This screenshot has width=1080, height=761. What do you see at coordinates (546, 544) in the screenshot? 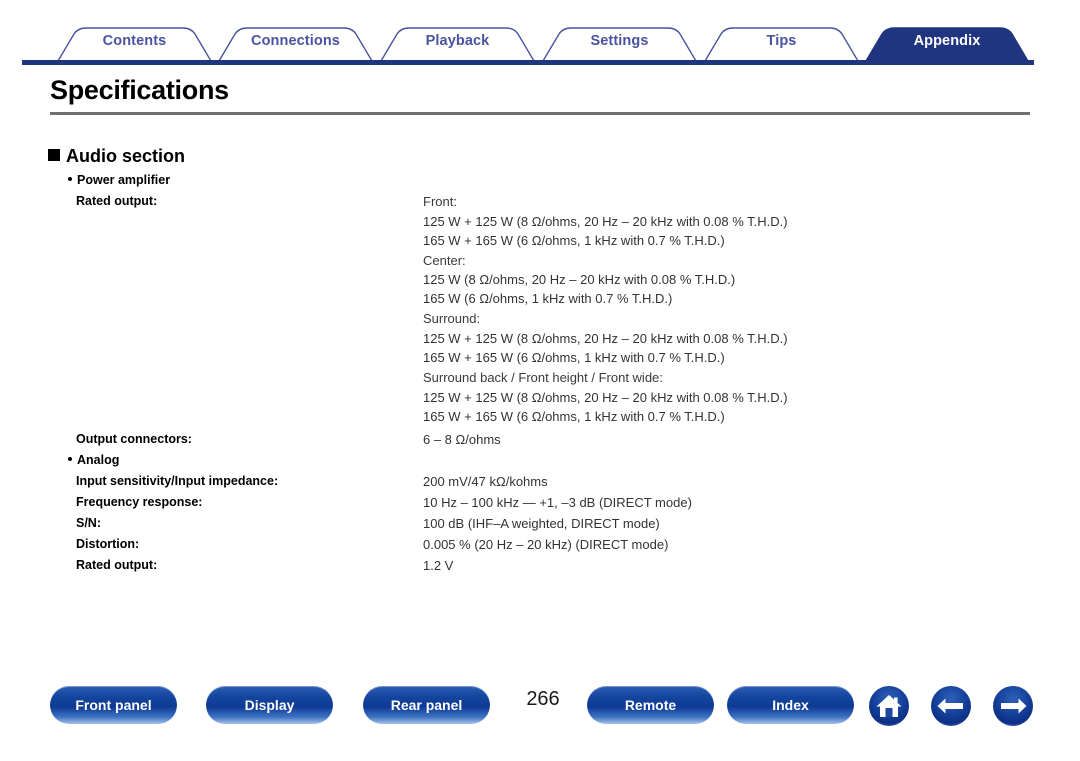
I see `spec-value-distortion: 0.005 % (20 Hz – 20 kHz) (DIRECT mode)` at bounding box center [546, 544].